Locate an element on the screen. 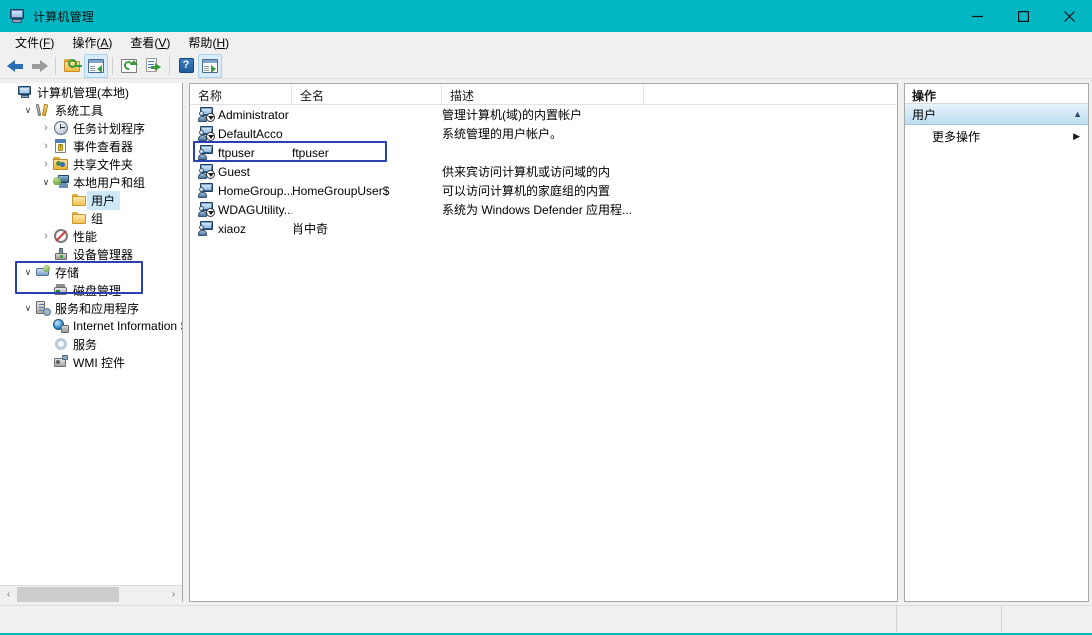  action-more-actions-label: 更多操作 is located at coordinates (956, 137).